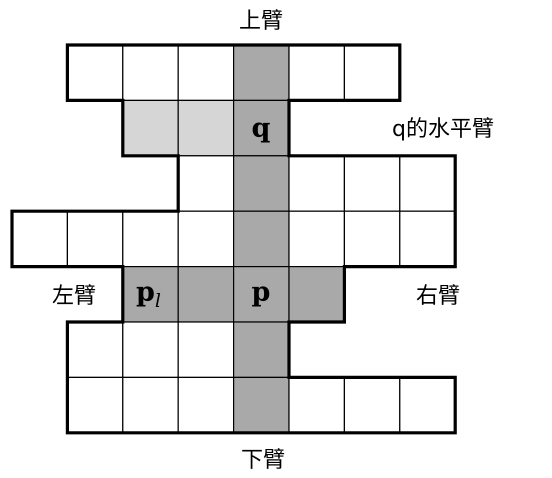 The height and width of the screenshot is (478, 552). What do you see at coordinates (145, 292) in the screenshot?
I see `pl-pixel-main: p` at bounding box center [145, 292].